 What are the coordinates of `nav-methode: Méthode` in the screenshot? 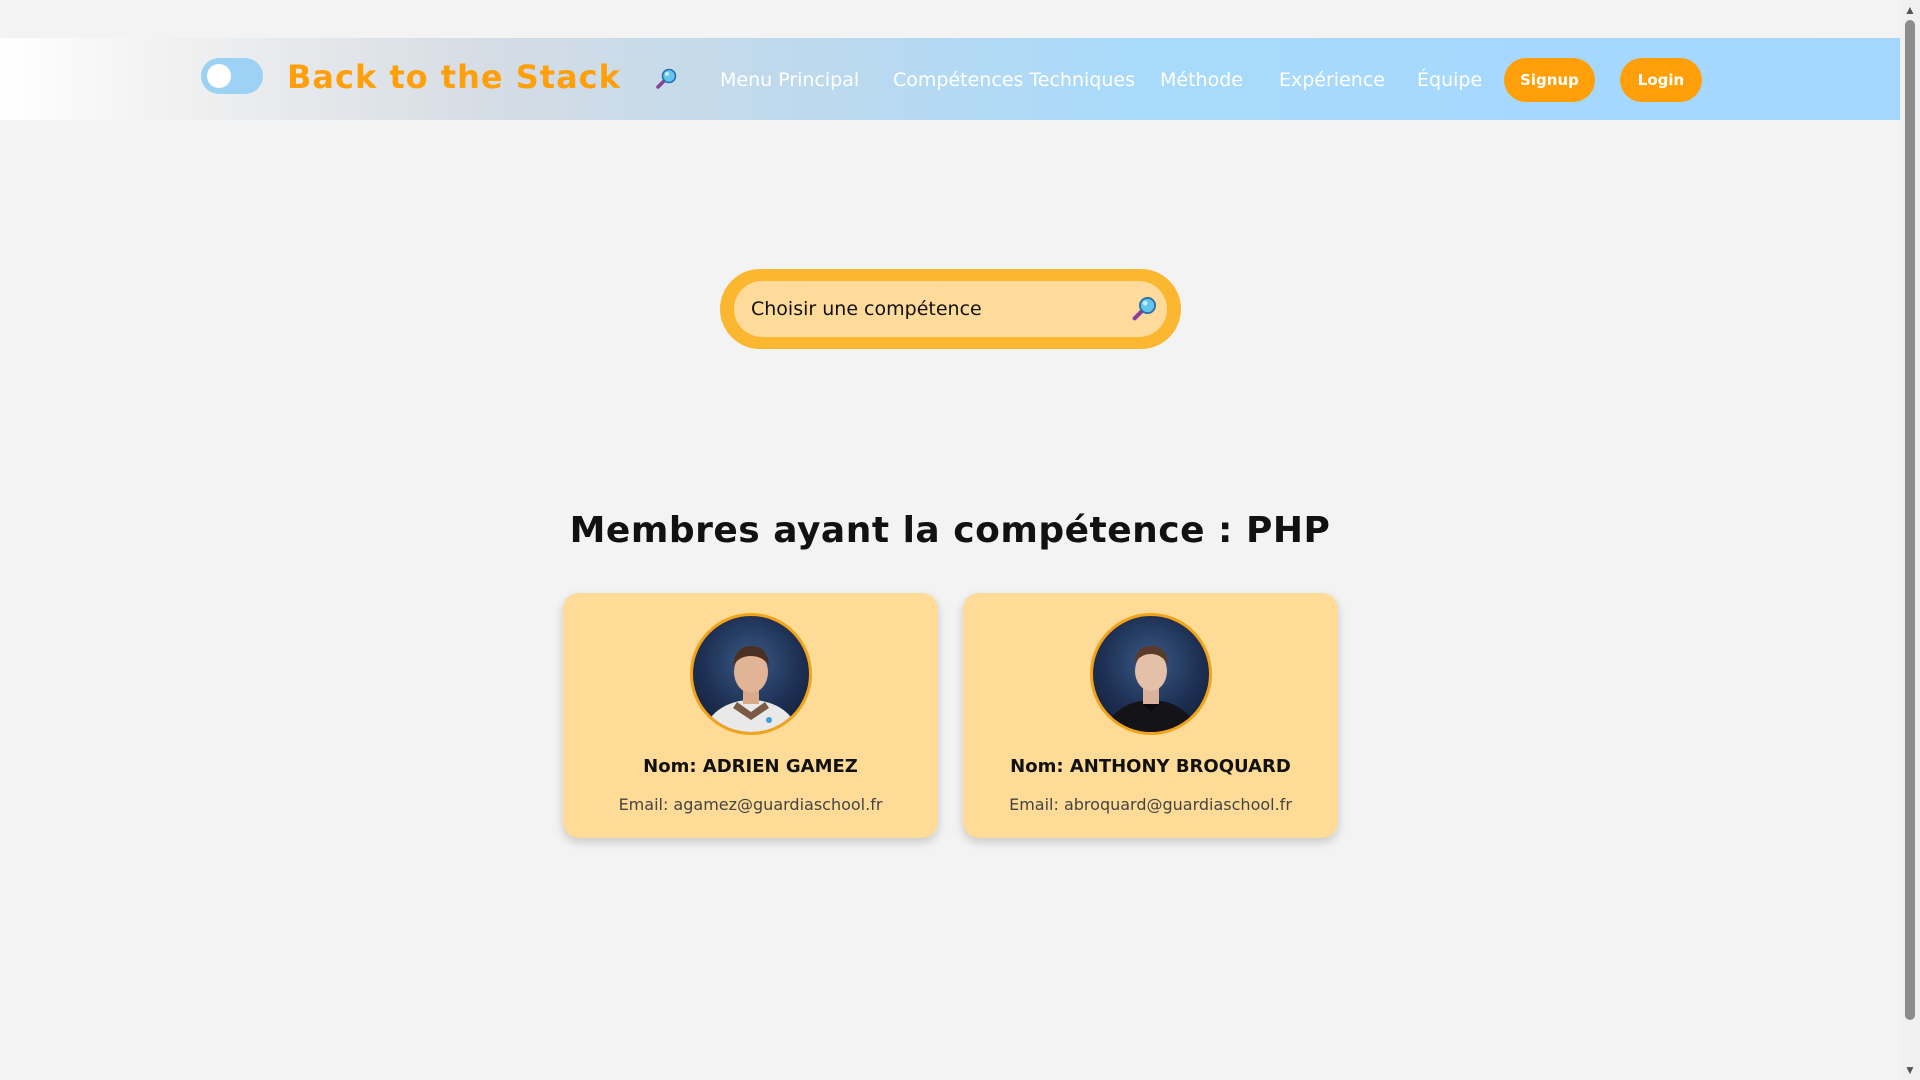 It's located at (1201, 80).